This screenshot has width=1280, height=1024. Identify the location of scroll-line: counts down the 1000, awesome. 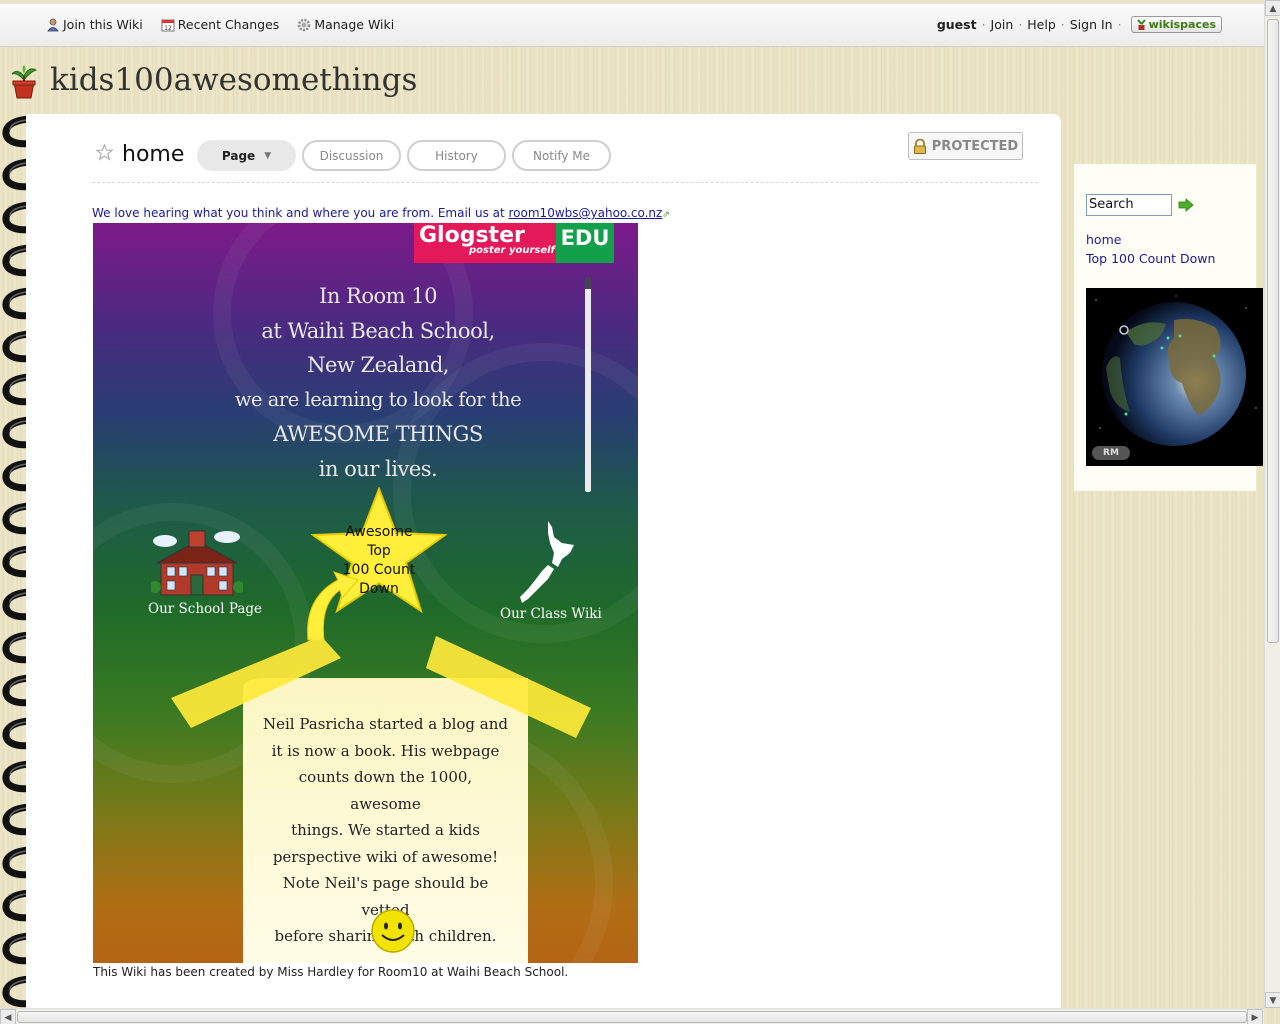
(385, 790).